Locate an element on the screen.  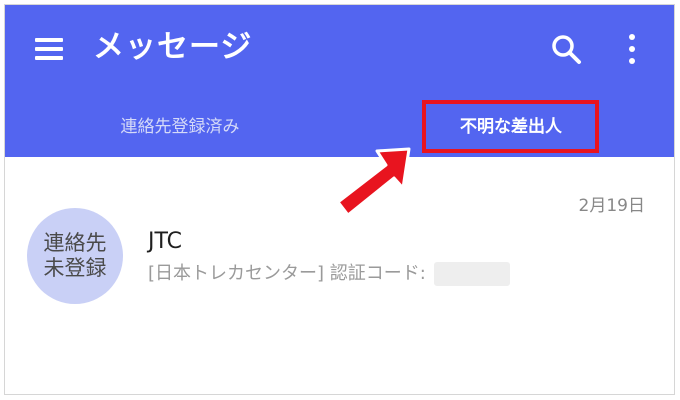
avatar: 連絡先 未登録 is located at coordinates (75, 256).